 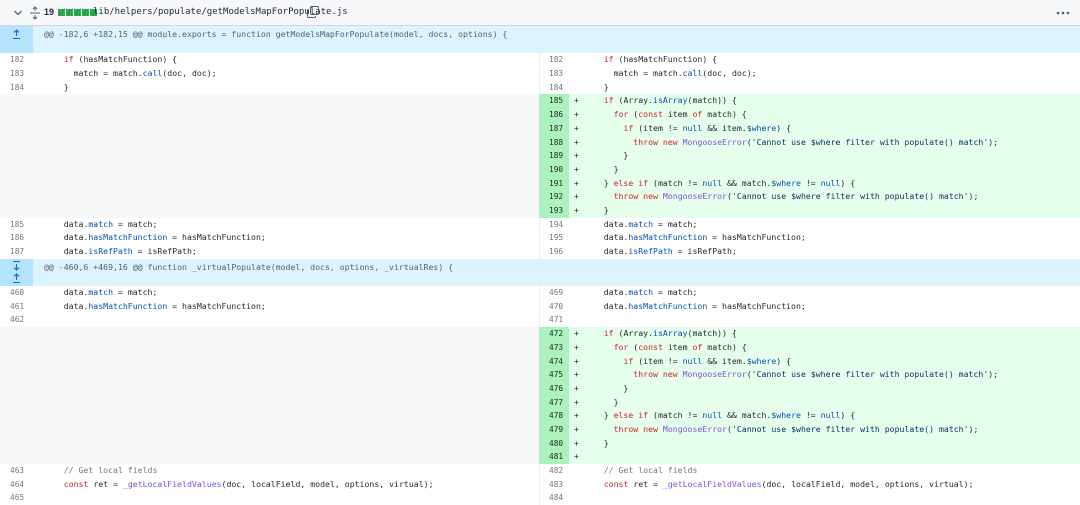 I want to click on right-line-number: 472, so click(x=556, y=334).